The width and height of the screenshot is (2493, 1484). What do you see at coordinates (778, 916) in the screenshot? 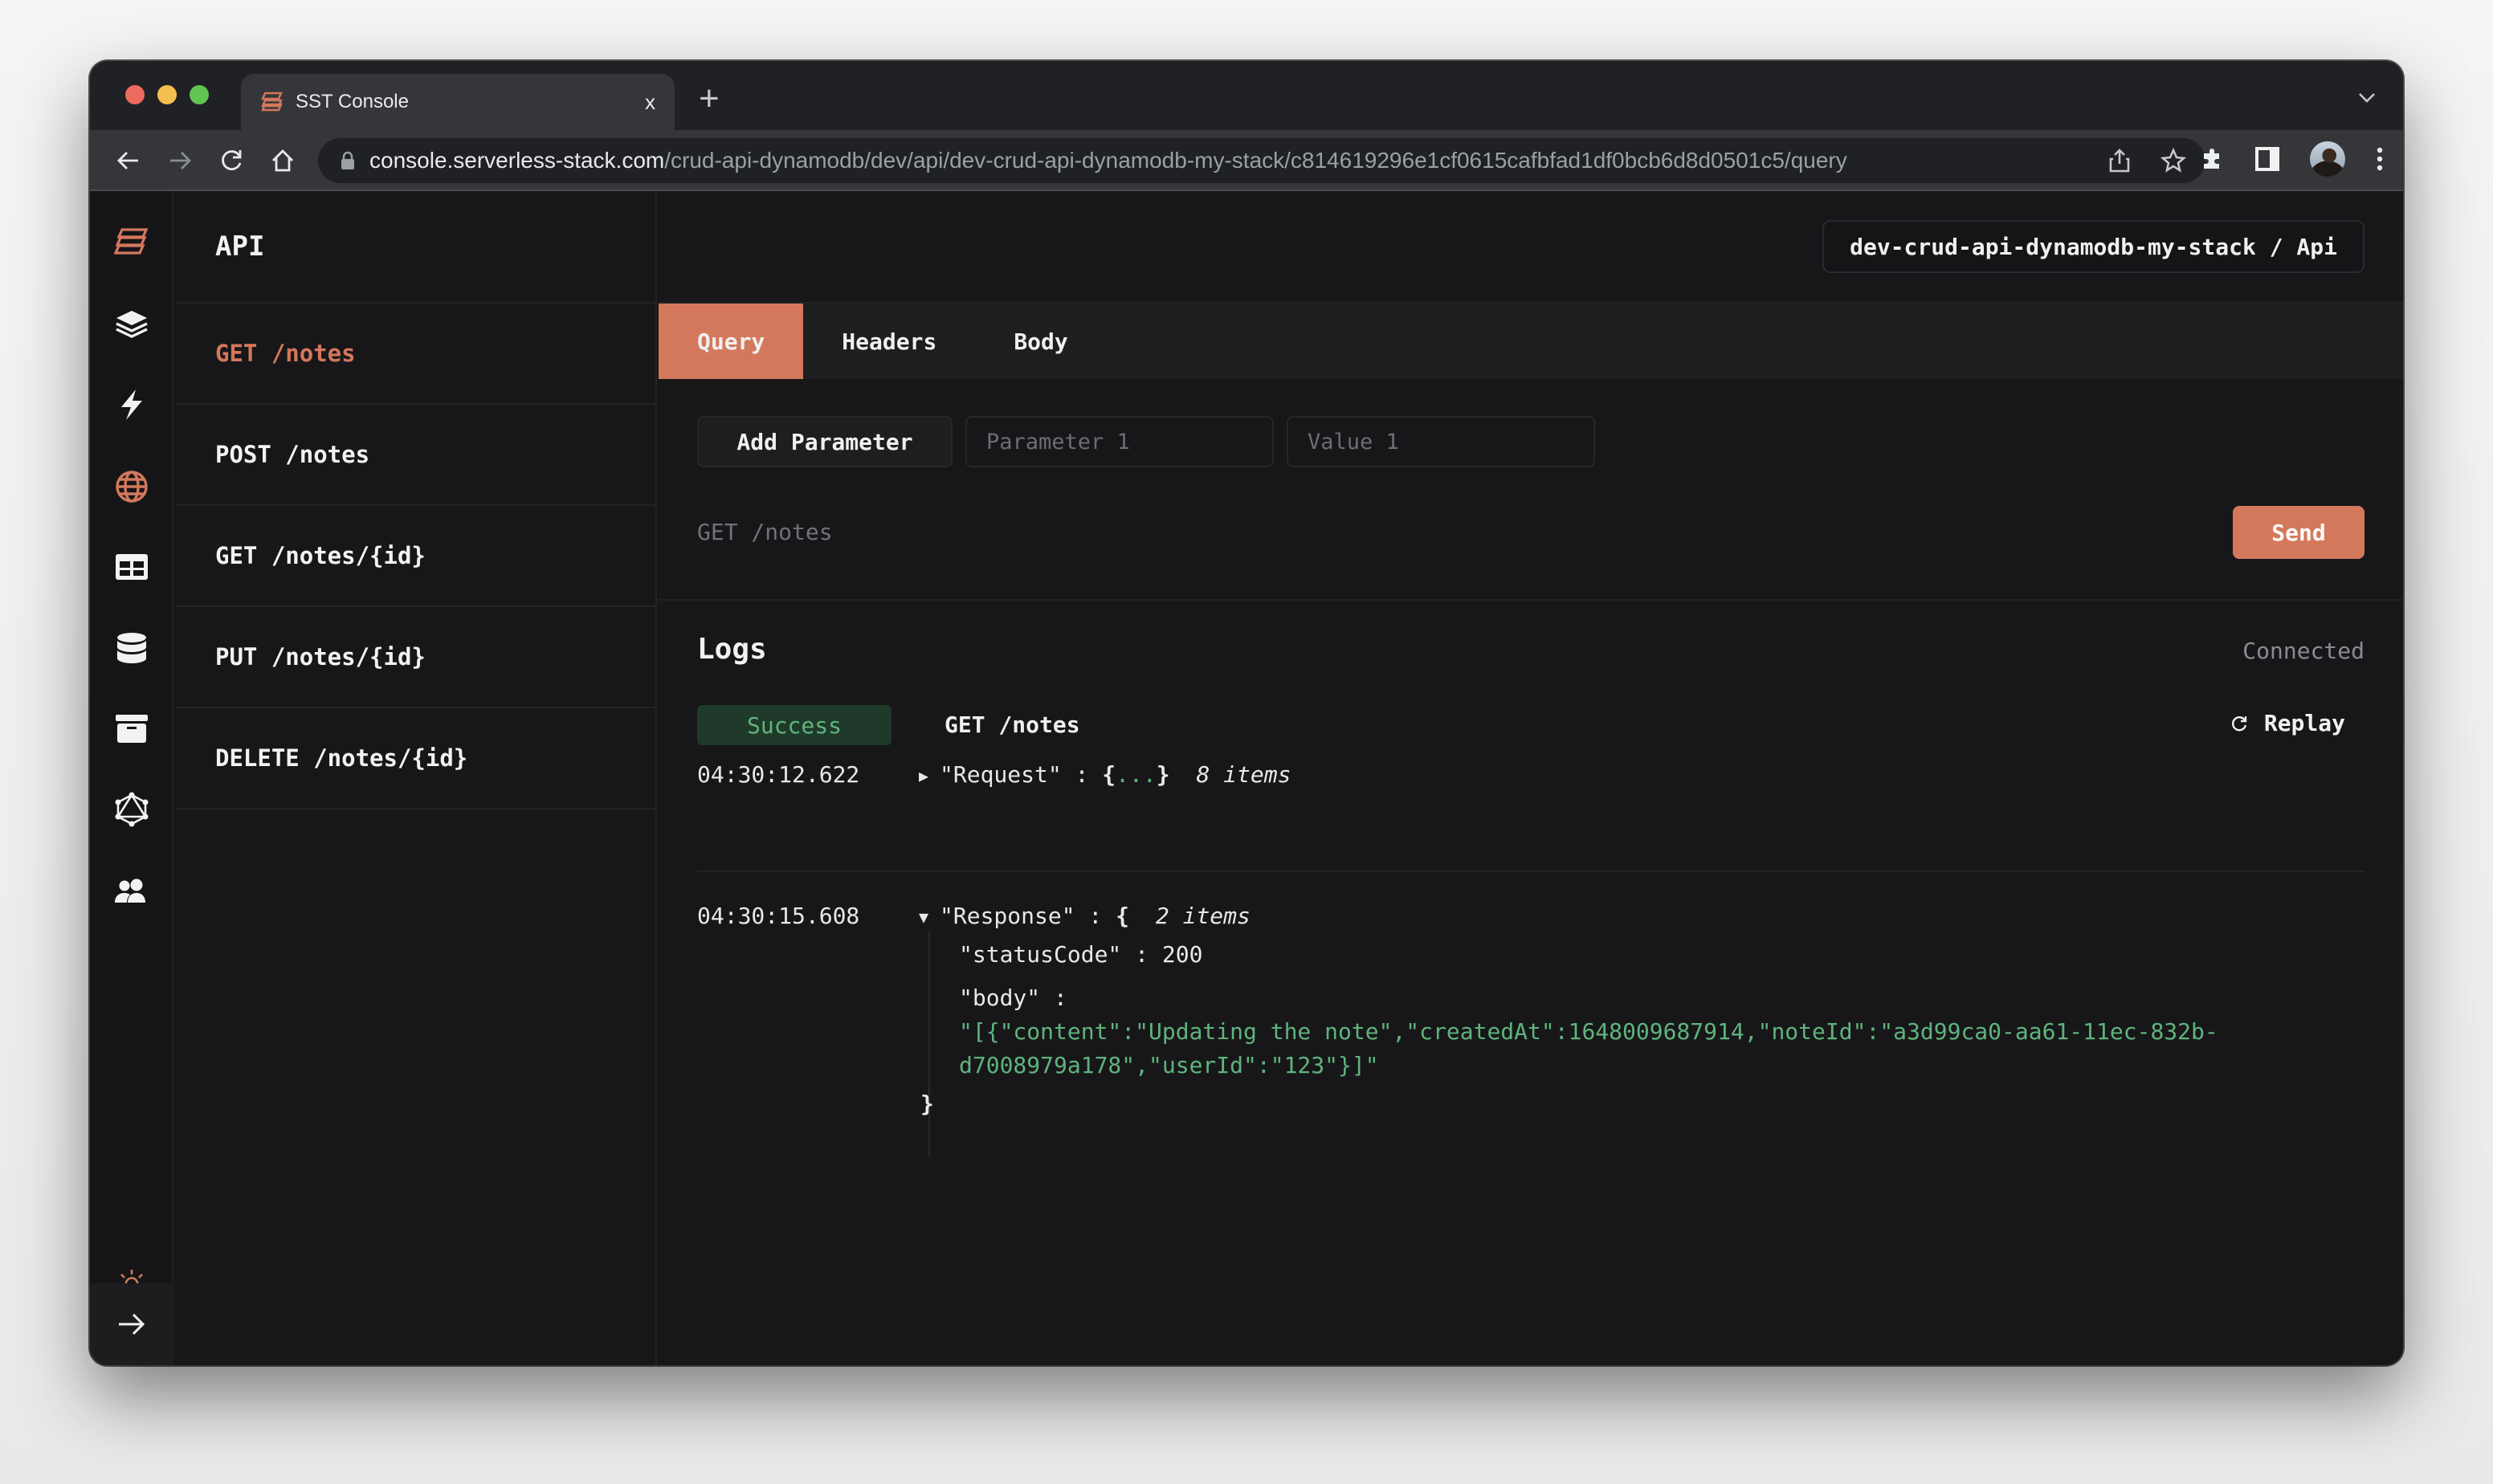
I see `log-timestamp: 04:30:15.608` at bounding box center [778, 916].